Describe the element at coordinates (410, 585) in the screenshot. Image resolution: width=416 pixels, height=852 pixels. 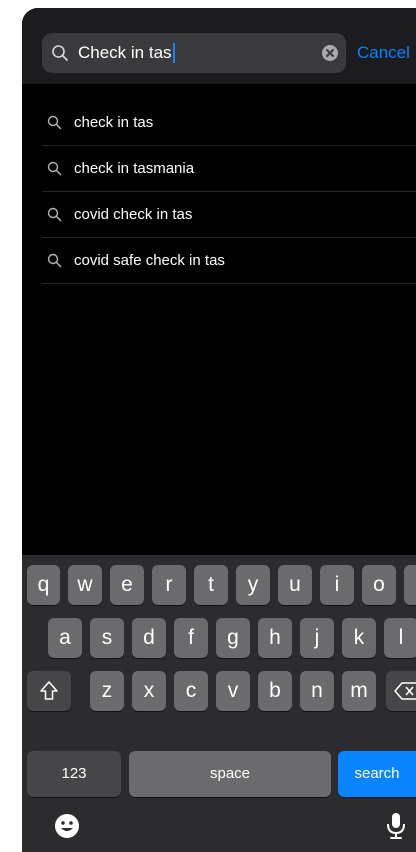
I see `key-p: p` at that location.